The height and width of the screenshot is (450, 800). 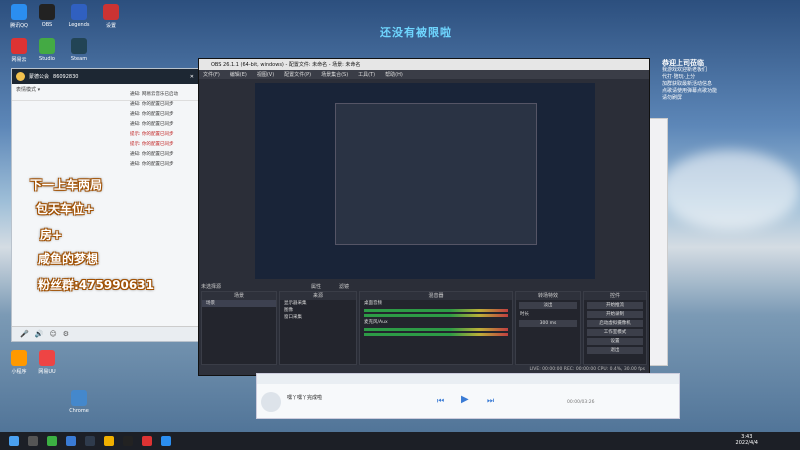 What do you see at coordinates (239, 303) in the screenshot?
I see `scene-item: 场景` at bounding box center [239, 303].